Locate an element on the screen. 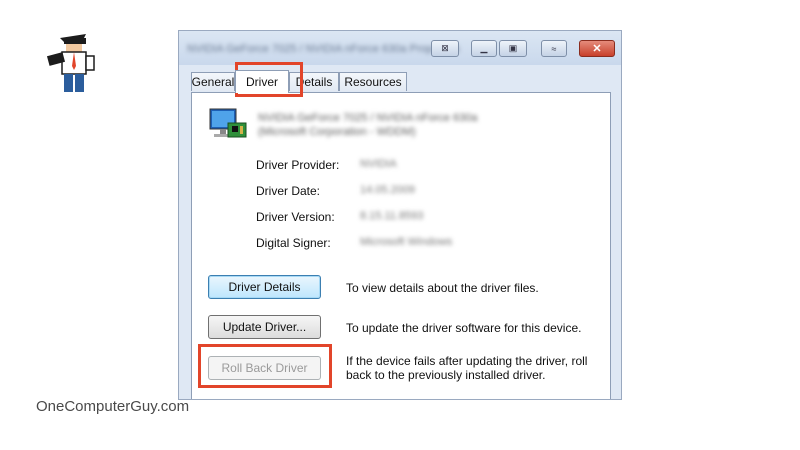  restore-icon: ≈ is located at coordinates (554, 48).